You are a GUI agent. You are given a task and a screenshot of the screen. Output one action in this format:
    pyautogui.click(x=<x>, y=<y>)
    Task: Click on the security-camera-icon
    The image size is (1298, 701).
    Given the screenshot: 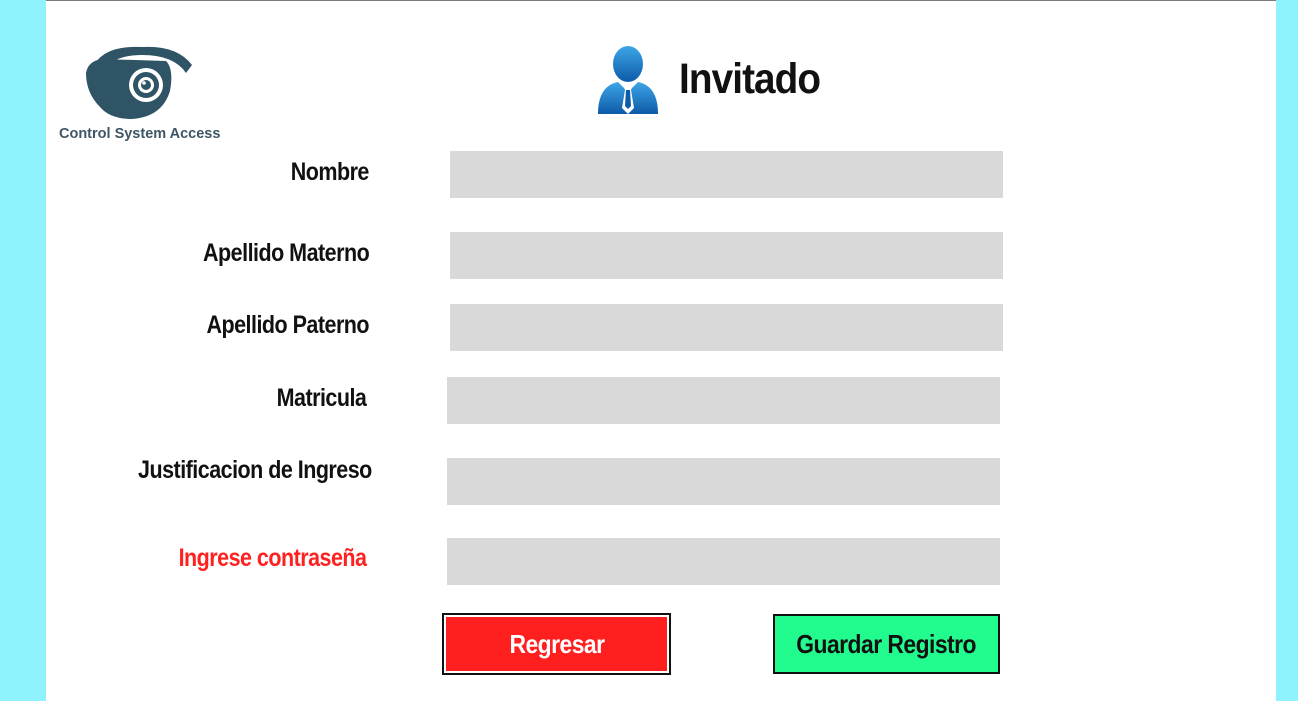 What is the action you would take?
    pyautogui.click(x=140, y=81)
    